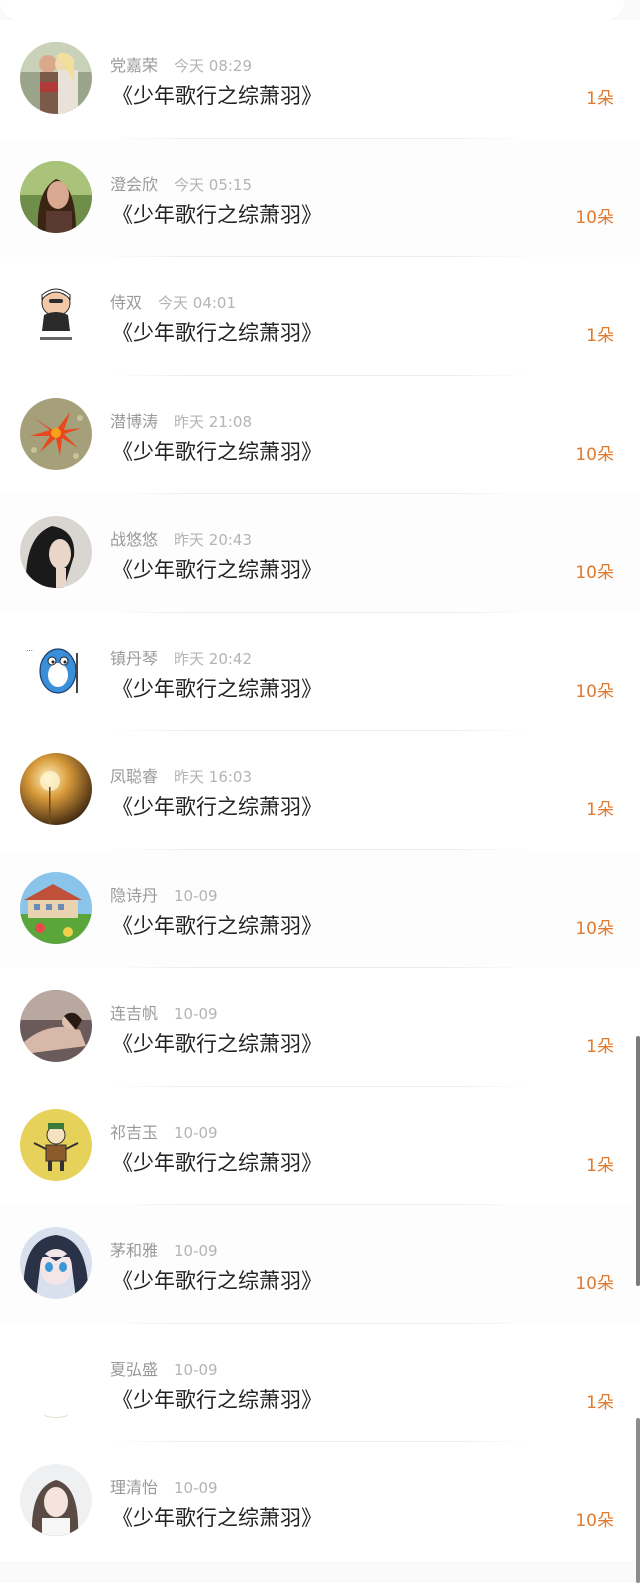 The width and height of the screenshot is (640, 1583). I want to click on list-item: 祁吉玉 10-09 《少年歌行之综萧羽》 1朵, so click(320, 1145).